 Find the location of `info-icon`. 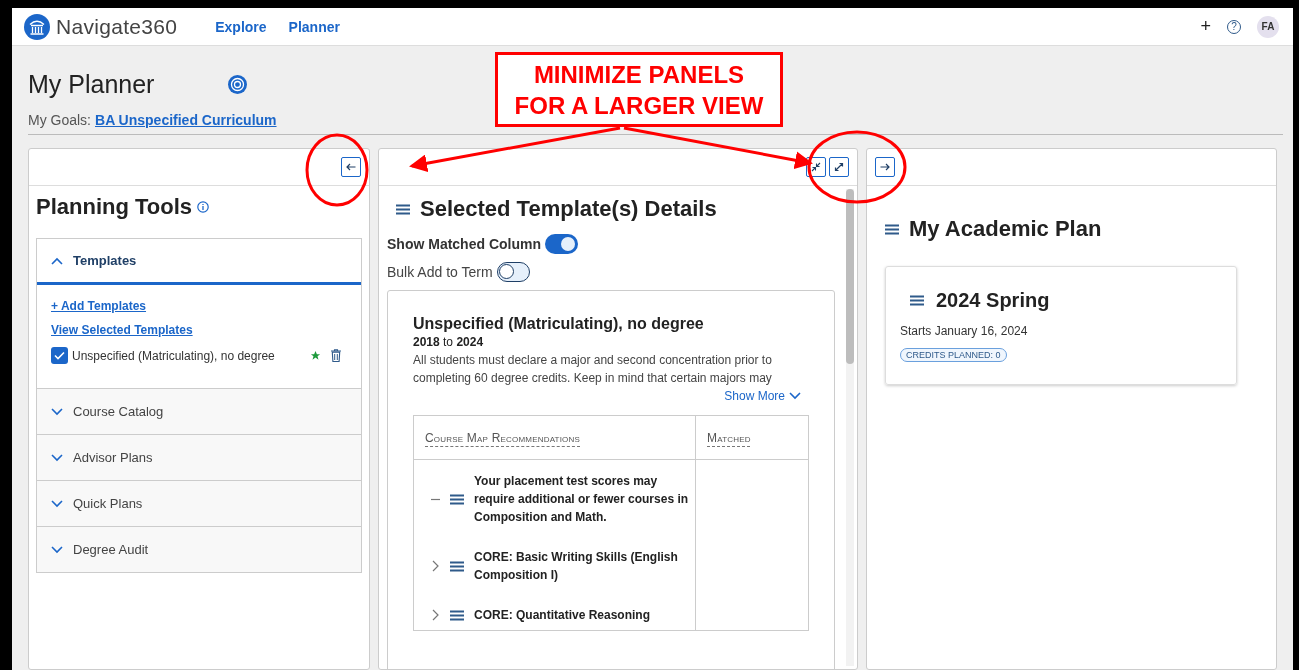

info-icon is located at coordinates (203, 207).